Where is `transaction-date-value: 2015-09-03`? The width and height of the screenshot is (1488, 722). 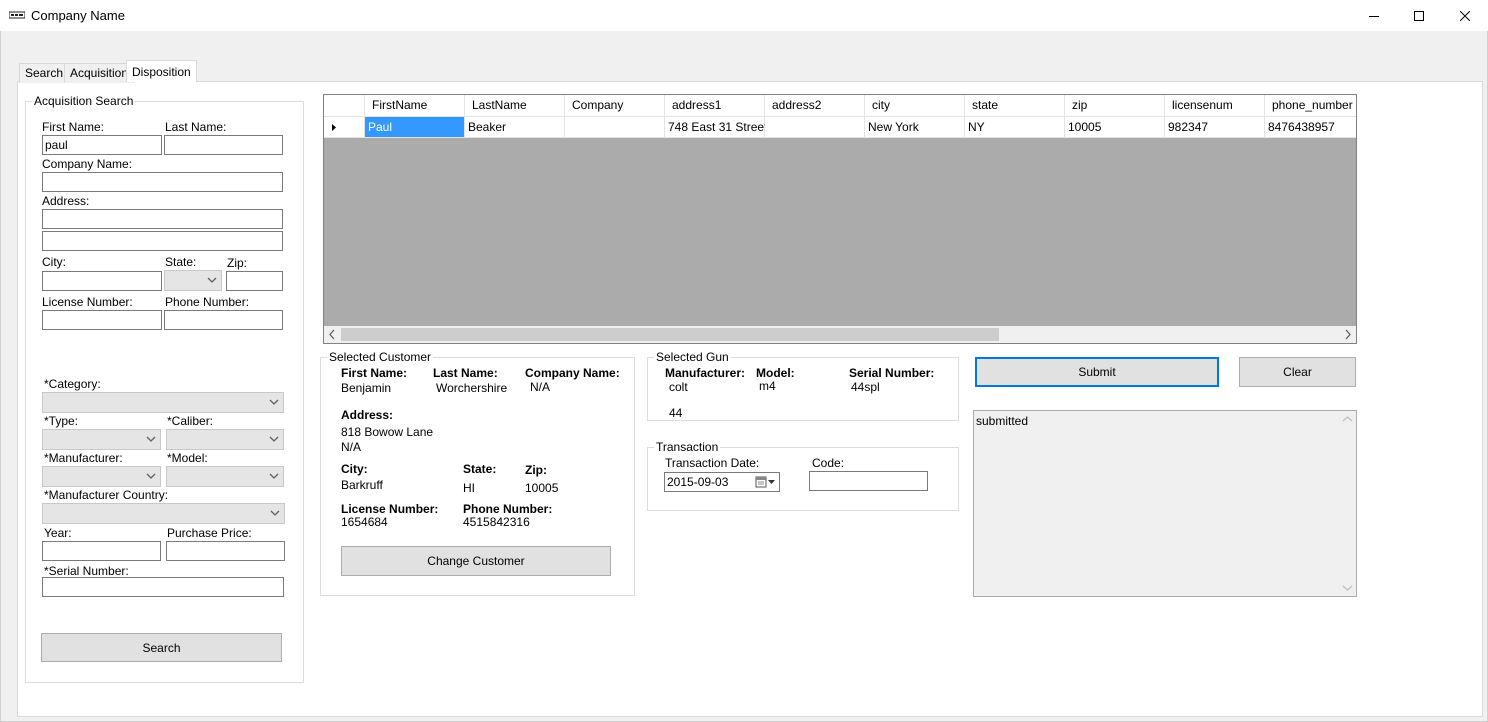 transaction-date-value: 2015-09-03 is located at coordinates (698, 482).